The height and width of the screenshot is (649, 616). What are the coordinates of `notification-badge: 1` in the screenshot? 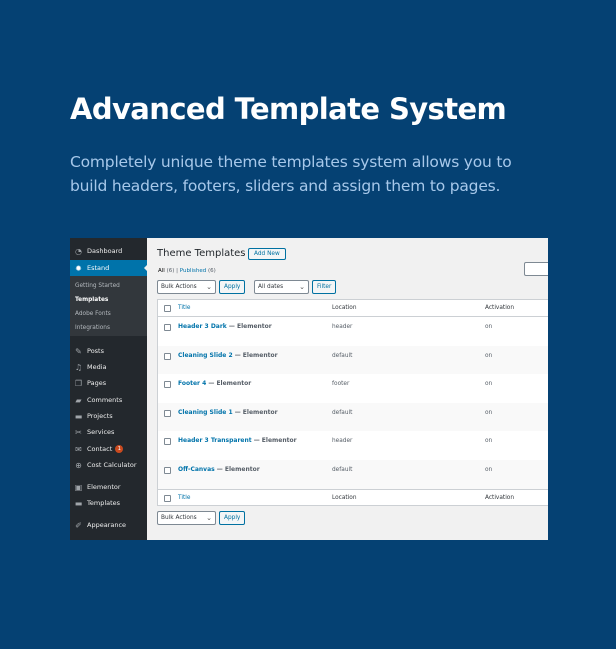 It's located at (119, 449).